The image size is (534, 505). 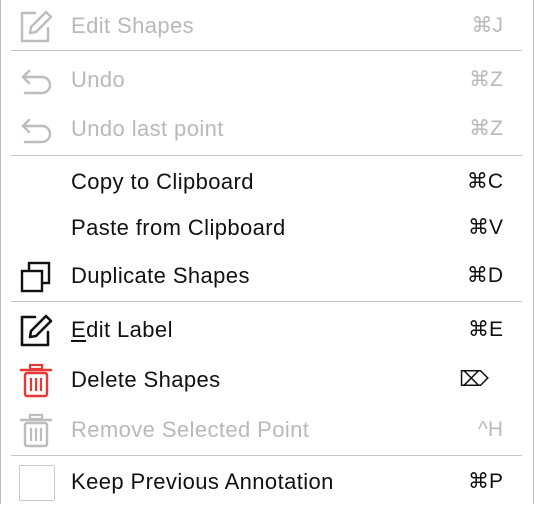 I want to click on menu-item-copy-to-clipboard: Copy to Clipboard ⌘C, so click(x=267, y=182).